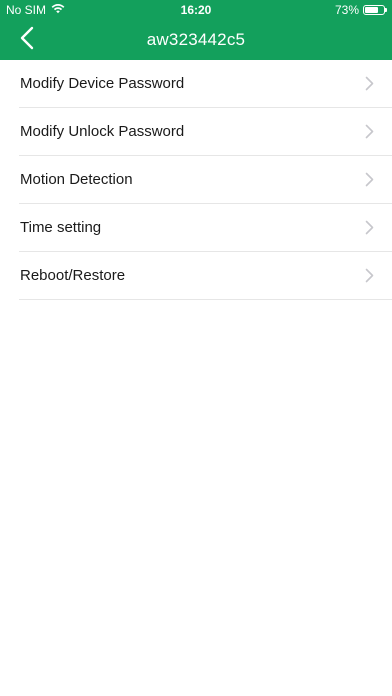  What do you see at coordinates (205, 228) in the screenshot?
I see `menu-item-time-setting: Time setting` at bounding box center [205, 228].